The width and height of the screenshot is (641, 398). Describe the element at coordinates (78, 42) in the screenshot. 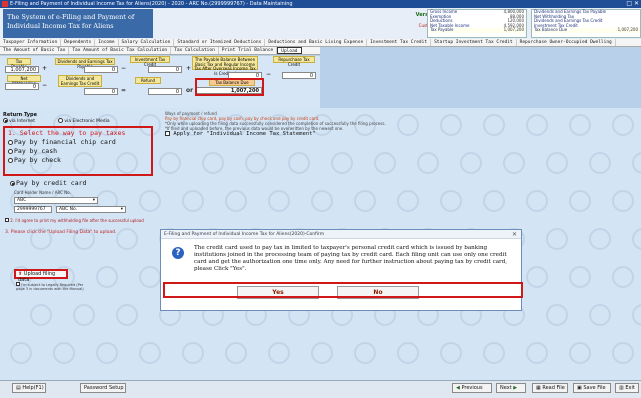

I see `menu-tab: Dependents` at that location.